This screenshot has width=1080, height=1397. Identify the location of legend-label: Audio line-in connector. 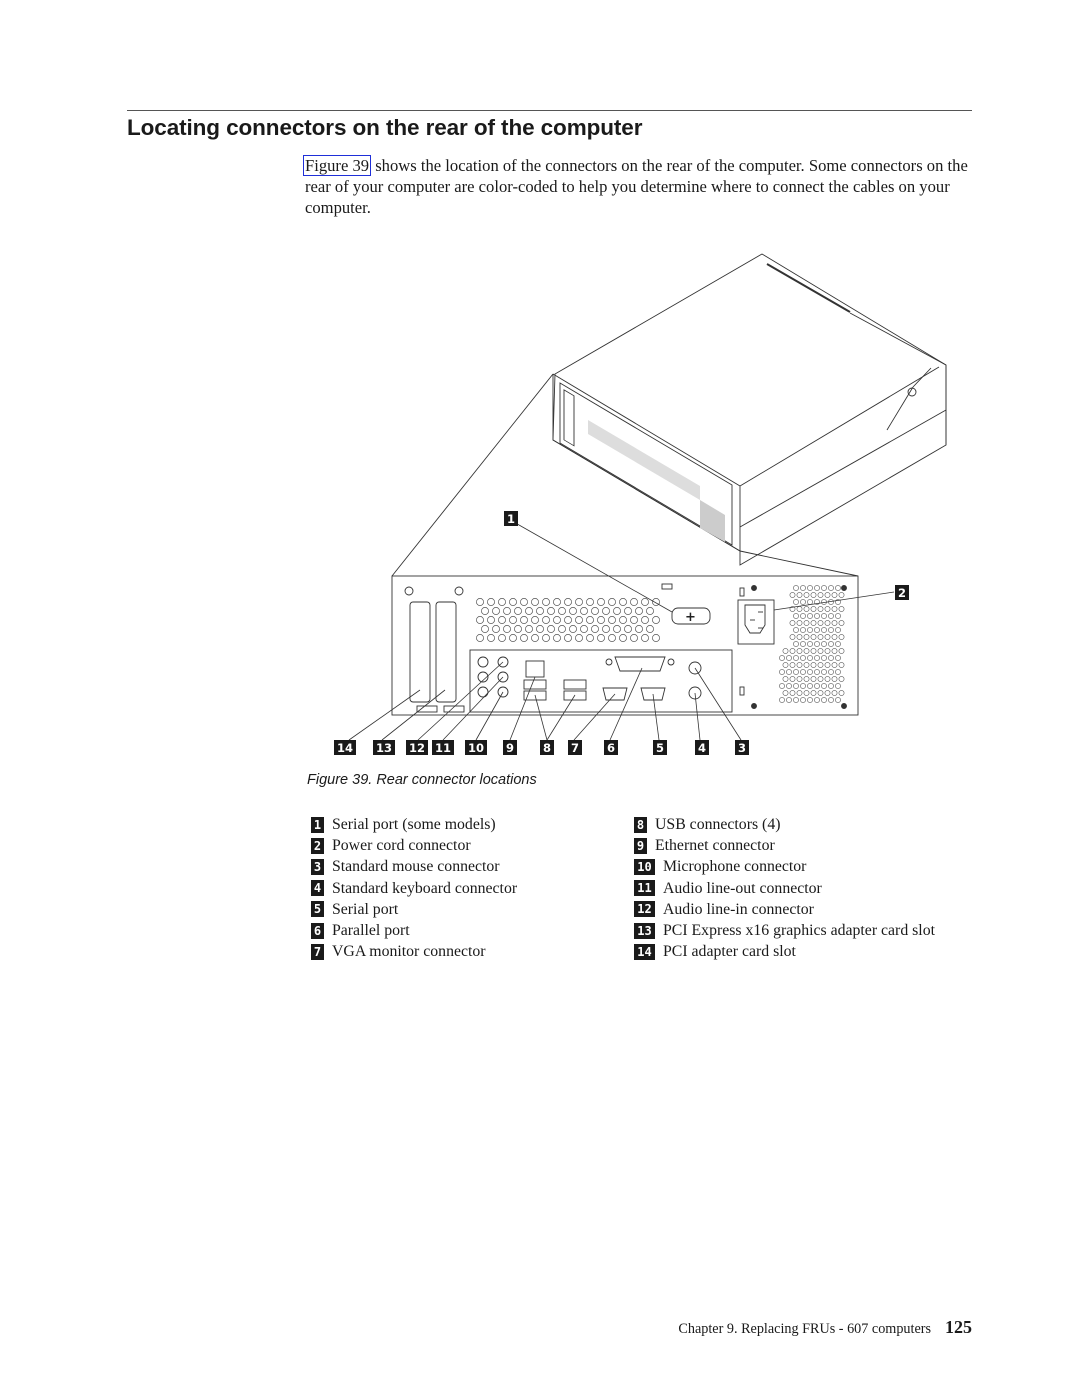
(738, 909).